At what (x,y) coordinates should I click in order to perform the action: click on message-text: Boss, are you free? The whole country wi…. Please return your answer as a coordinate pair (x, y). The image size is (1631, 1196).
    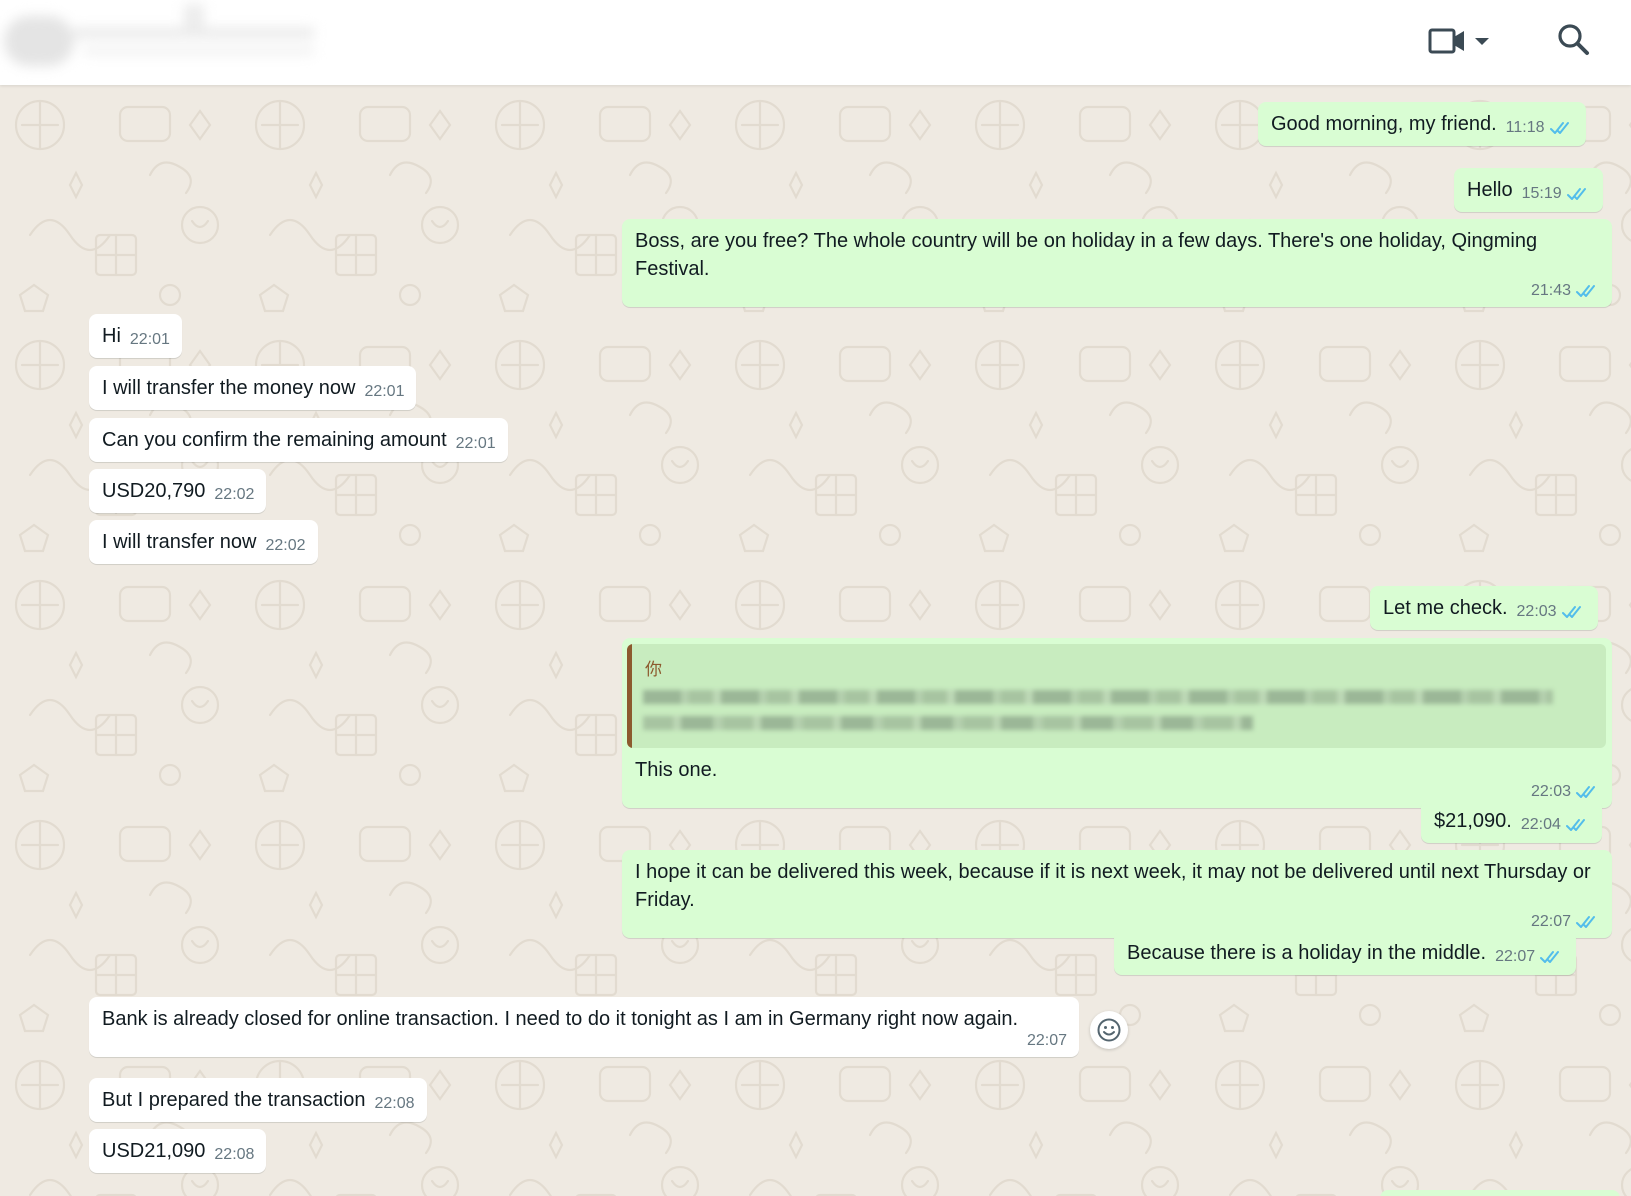
    Looking at the image, I should click on (1089, 255).